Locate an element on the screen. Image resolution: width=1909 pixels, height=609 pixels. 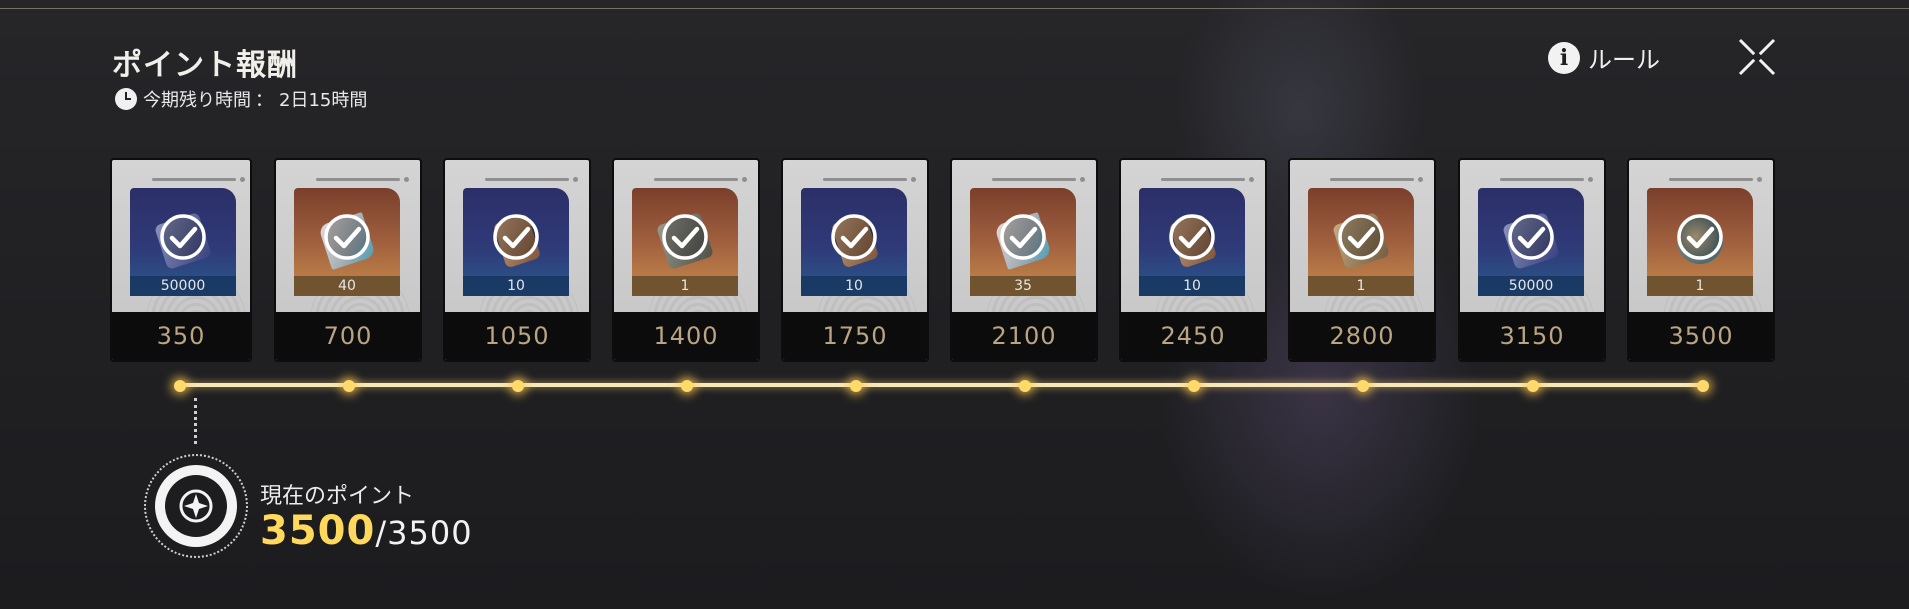
reward-card: 50000 3150 is located at coordinates (1532, 260).